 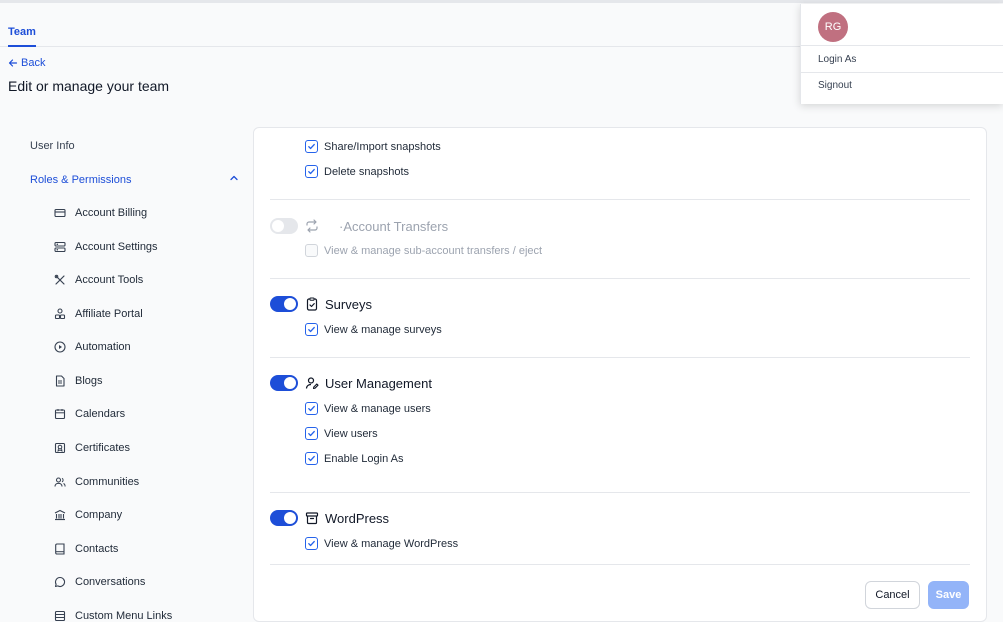 What do you see at coordinates (284, 518) in the screenshot?
I see `toggle-wordpress` at bounding box center [284, 518].